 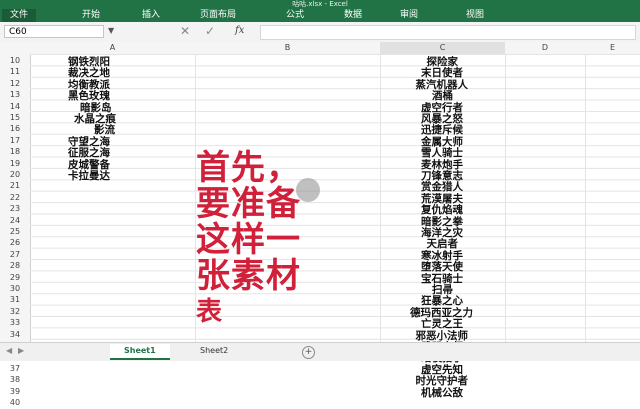 I want to click on tab-insert: 插入, so click(x=151, y=15).